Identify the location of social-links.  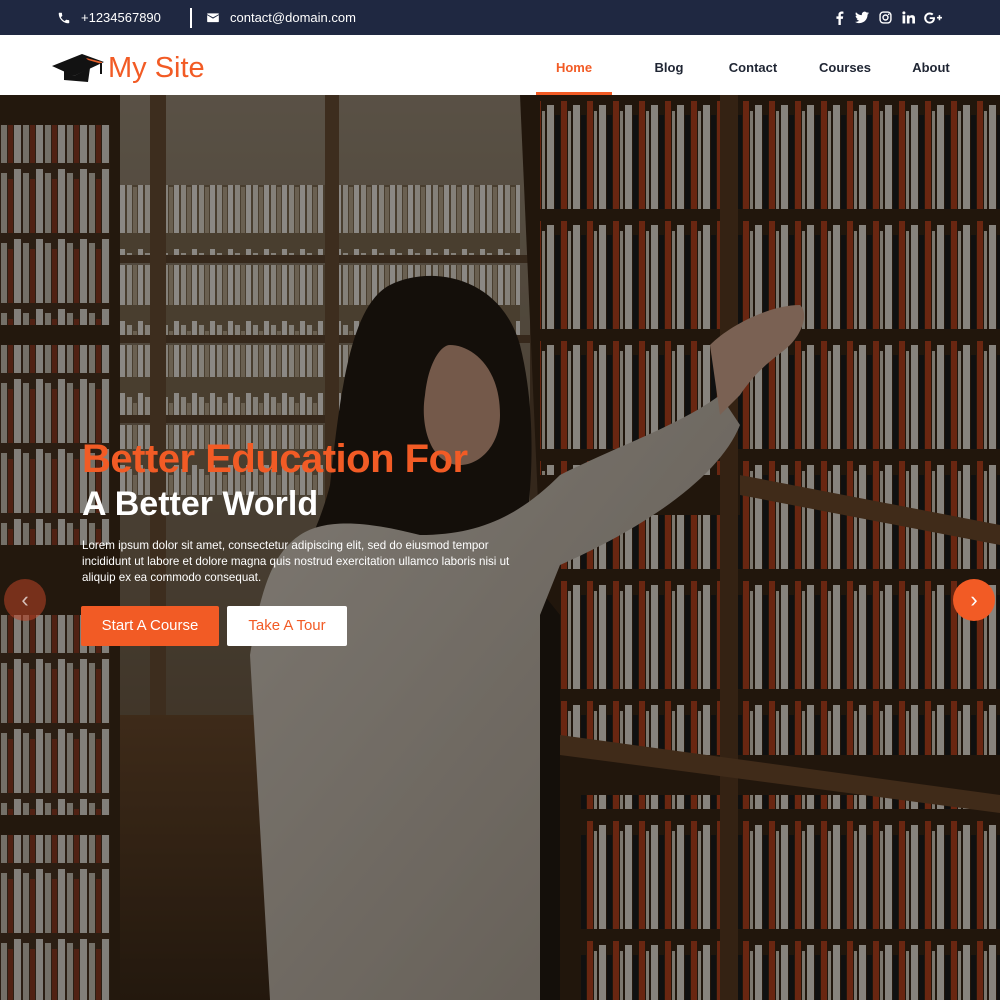
(887, 17).